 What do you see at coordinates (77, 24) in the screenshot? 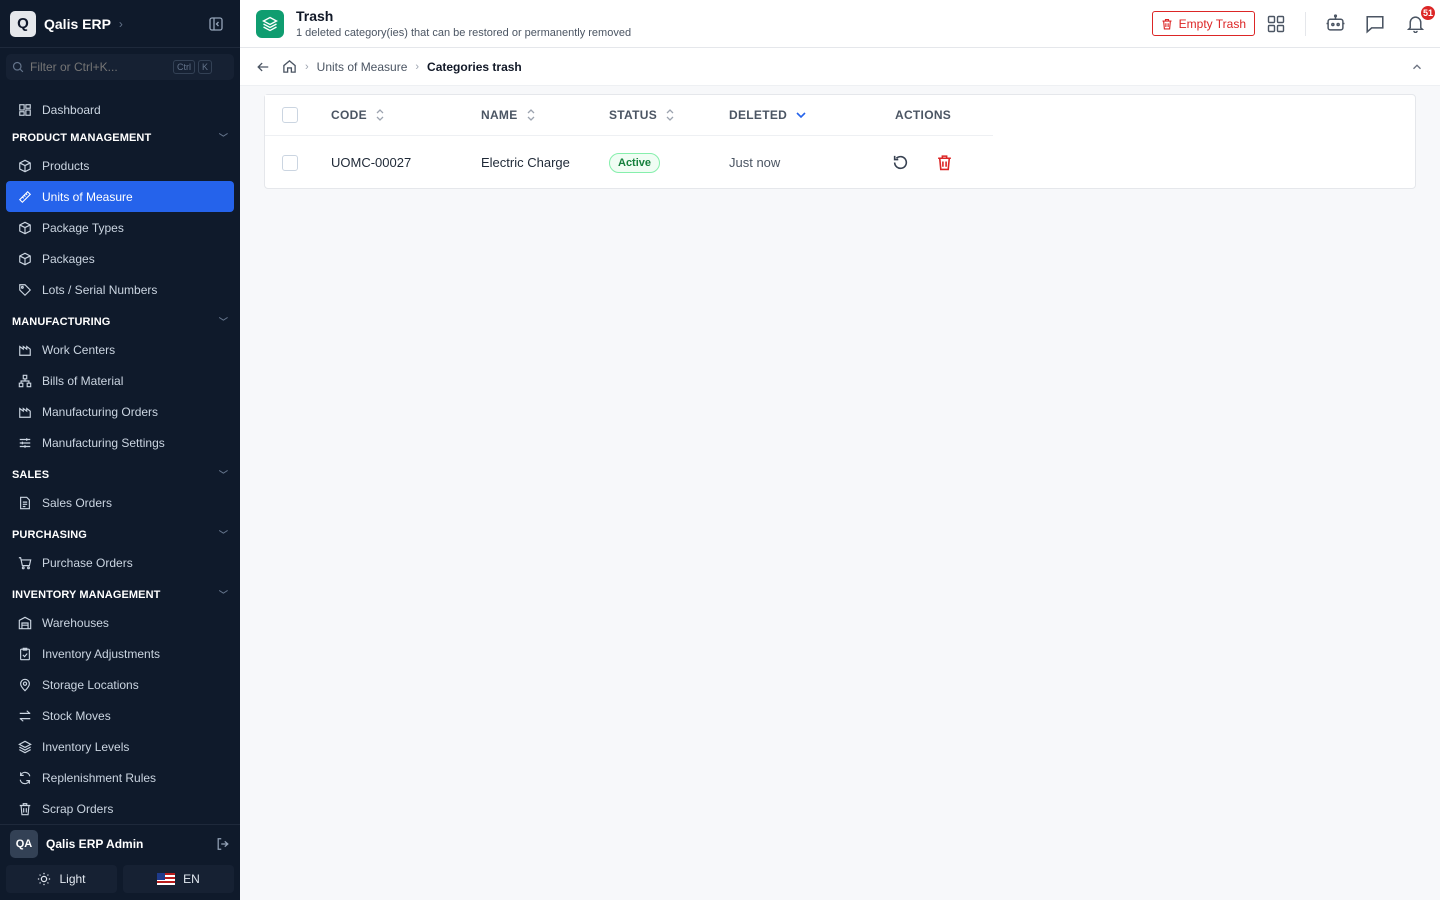
I see `brand-name: Qalis ERP` at bounding box center [77, 24].